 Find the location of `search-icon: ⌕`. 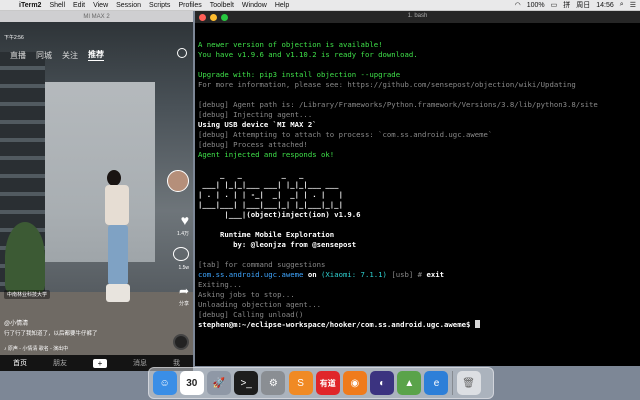

search-icon: ⌕ is located at coordinates (622, 5).